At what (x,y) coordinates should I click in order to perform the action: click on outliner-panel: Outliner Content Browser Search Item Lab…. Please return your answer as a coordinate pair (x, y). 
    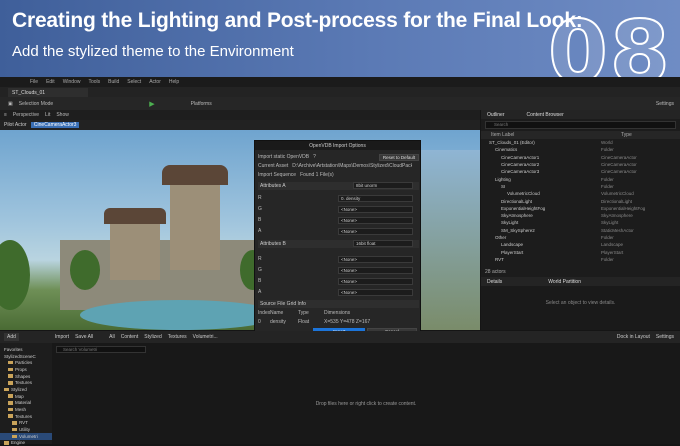
    Looking at the image, I should click on (580, 193).